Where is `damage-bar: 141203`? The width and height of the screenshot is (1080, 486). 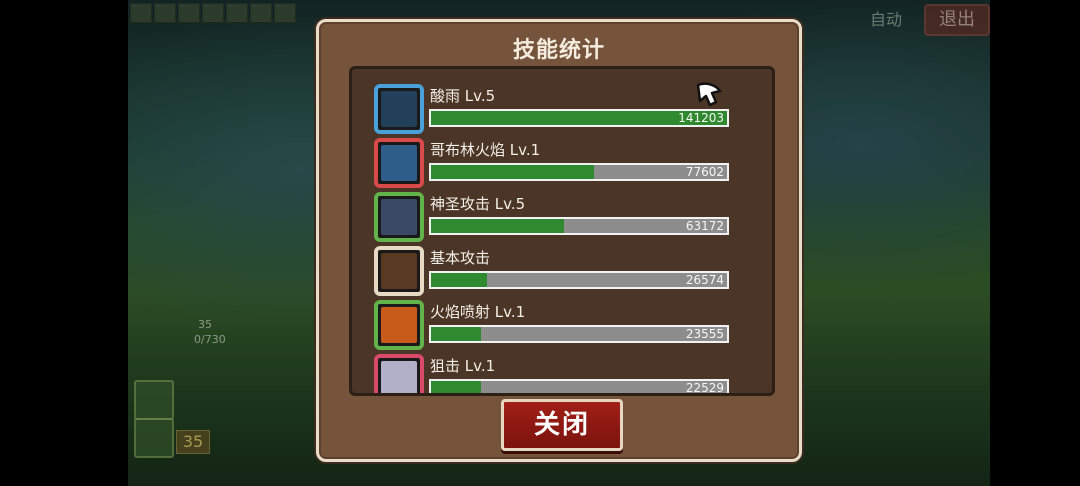
damage-bar: 141203 is located at coordinates (579, 118).